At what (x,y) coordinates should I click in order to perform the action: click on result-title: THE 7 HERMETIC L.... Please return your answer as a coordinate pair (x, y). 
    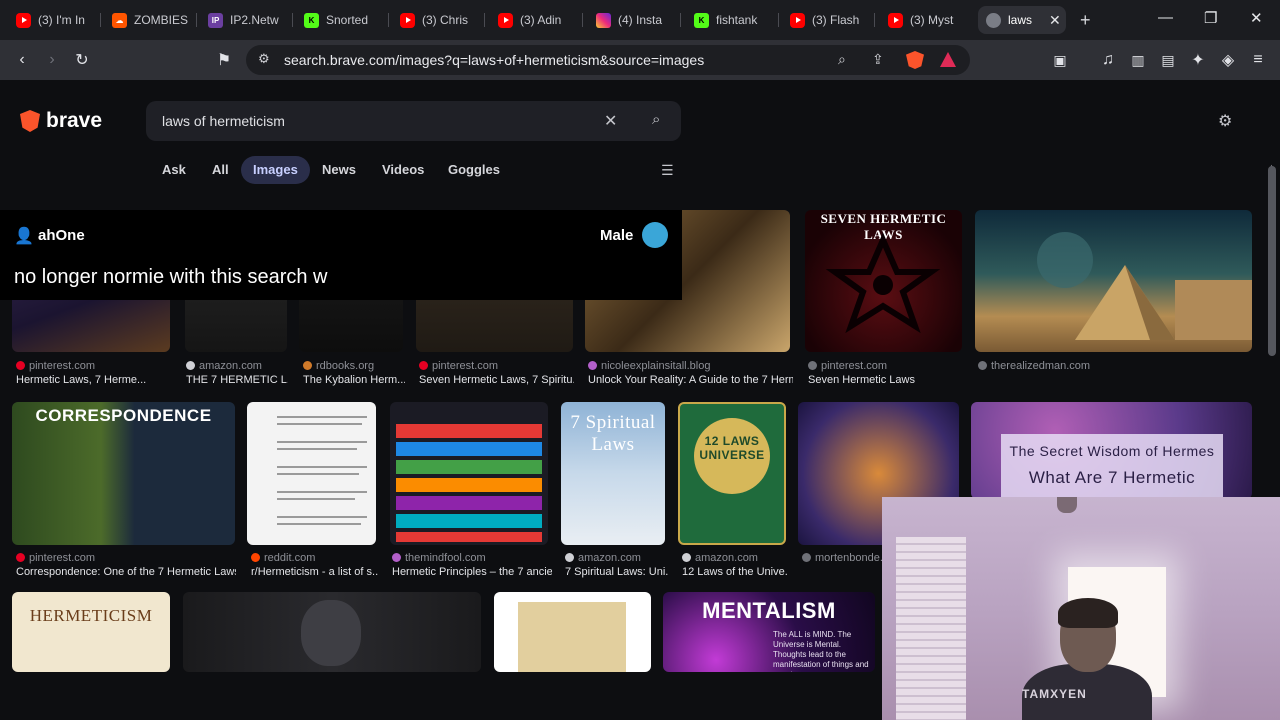
    Looking at the image, I should click on (237, 380).